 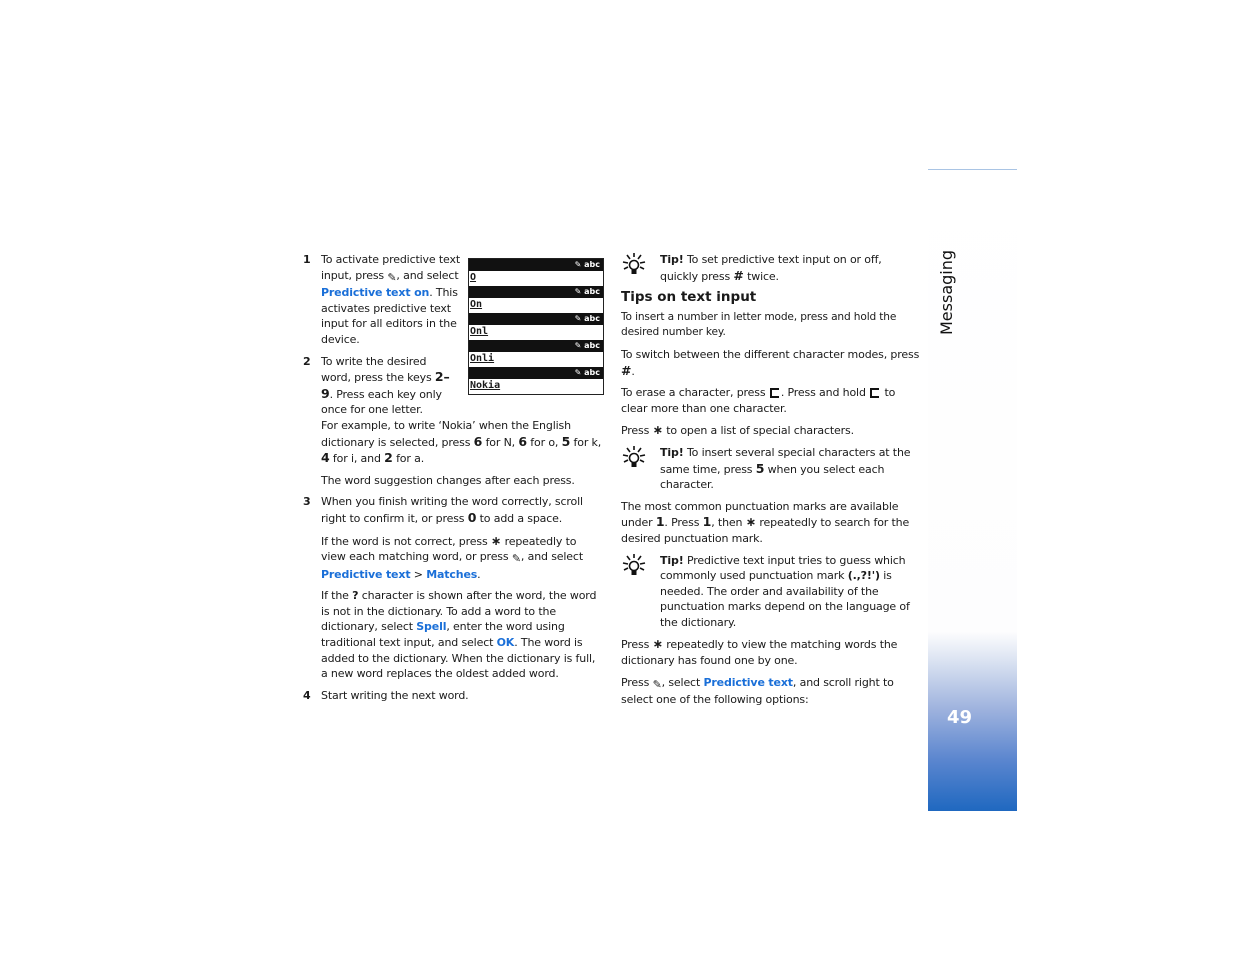 What do you see at coordinates (763, 276) in the screenshot?
I see `text: twice.` at bounding box center [763, 276].